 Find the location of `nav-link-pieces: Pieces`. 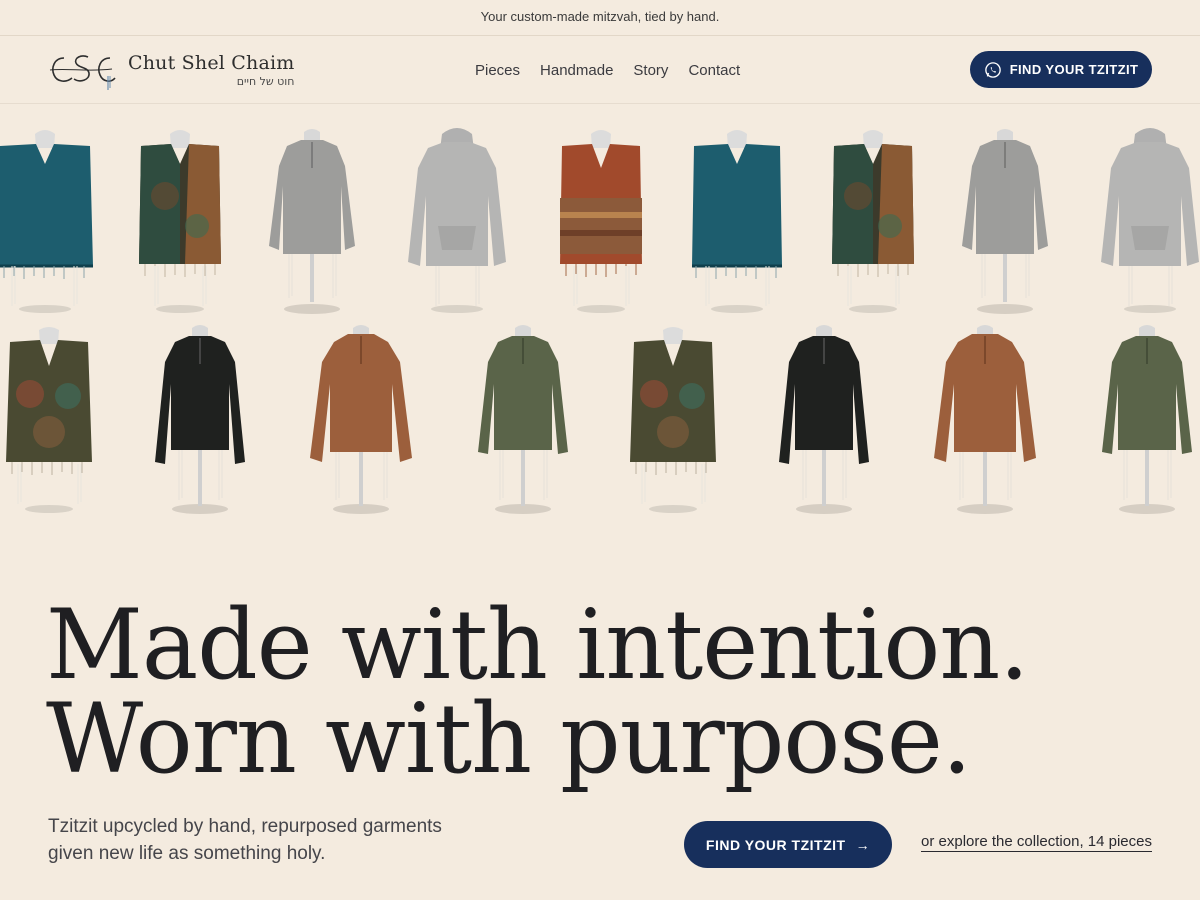

nav-link-pieces: Pieces is located at coordinates (497, 70).